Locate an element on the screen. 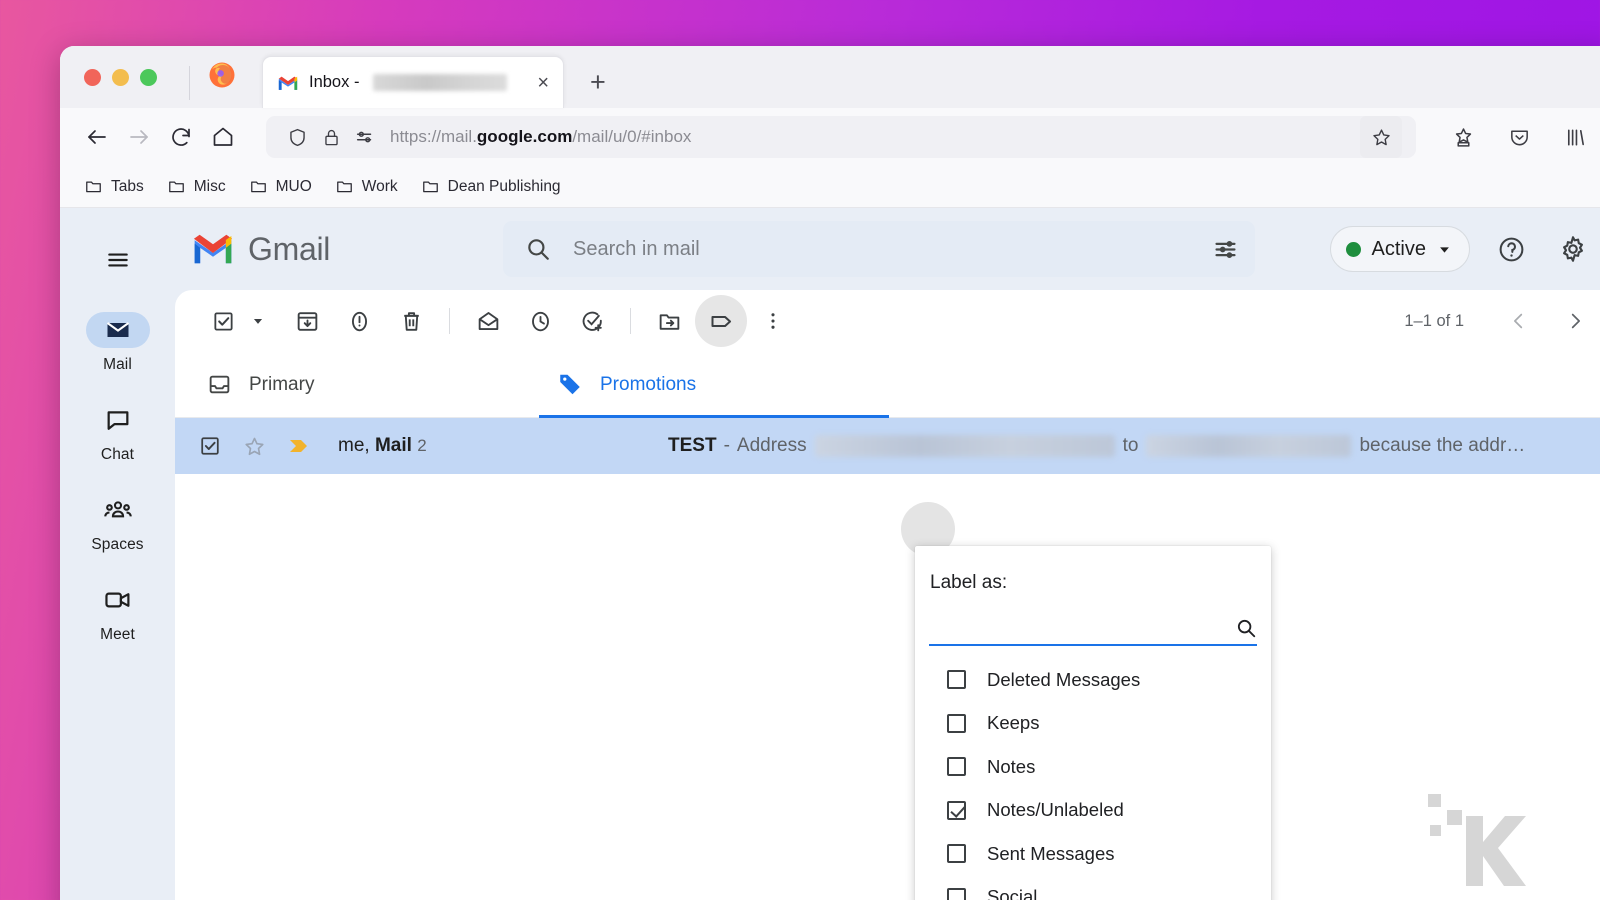  email-subject: TEST is located at coordinates (692, 445).